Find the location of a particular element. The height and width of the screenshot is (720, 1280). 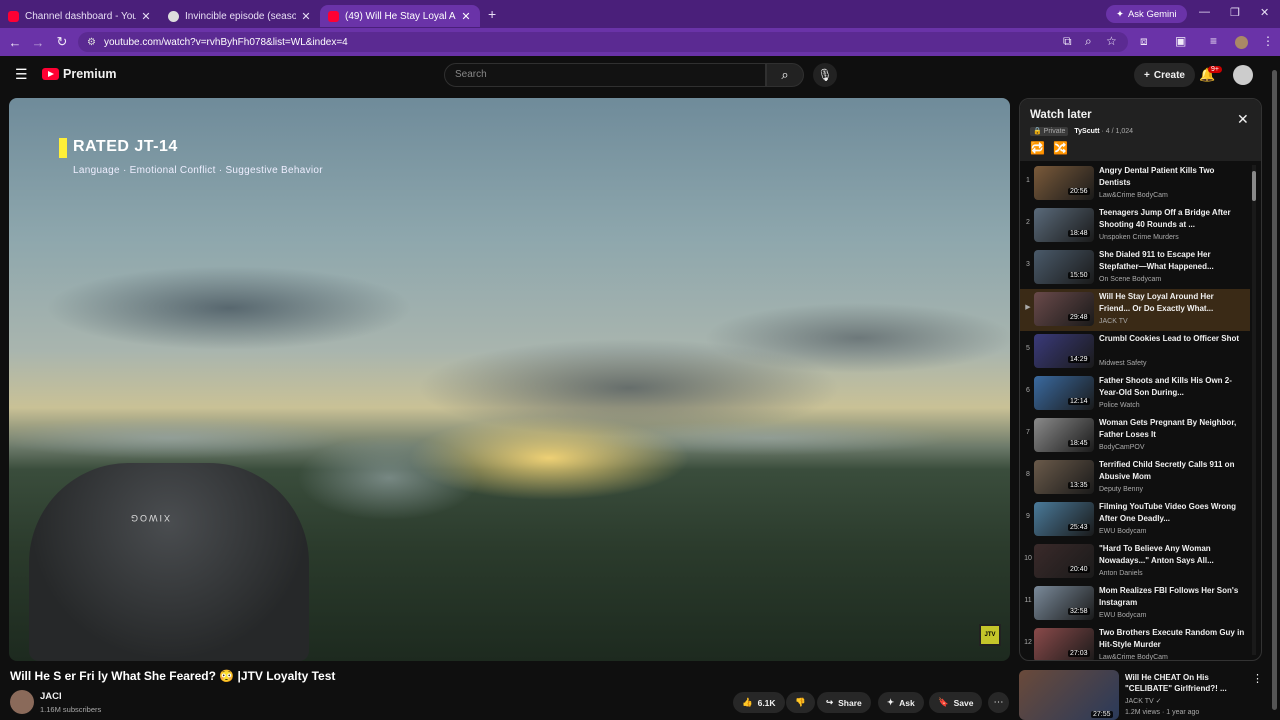

menu-icon: ☰ is located at coordinates (21, 74).